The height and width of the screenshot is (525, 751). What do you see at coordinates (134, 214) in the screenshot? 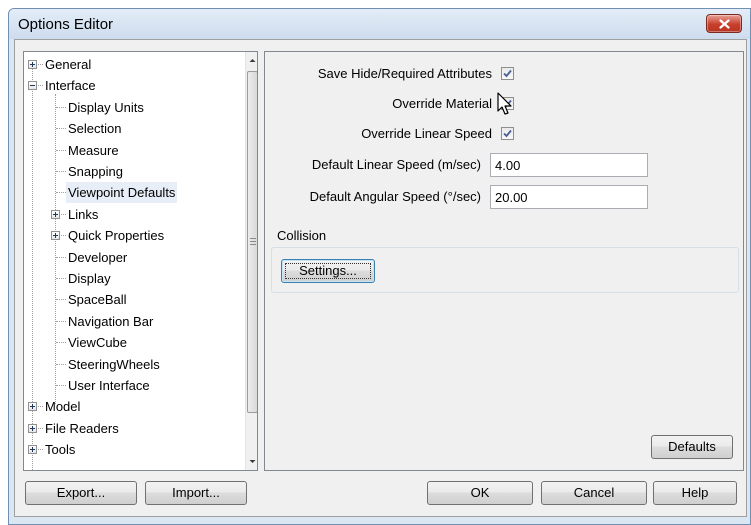
I see `tree-item: Links` at bounding box center [134, 214].